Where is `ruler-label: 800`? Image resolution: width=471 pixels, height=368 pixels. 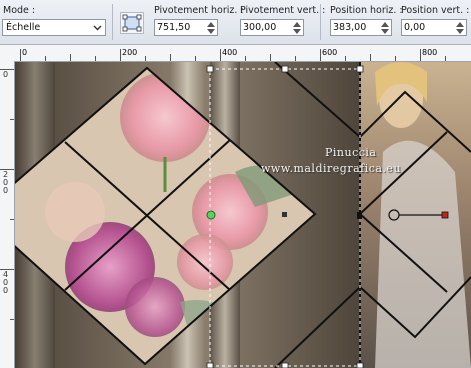 ruler-label: 800 is located at coordinates (429, 52).